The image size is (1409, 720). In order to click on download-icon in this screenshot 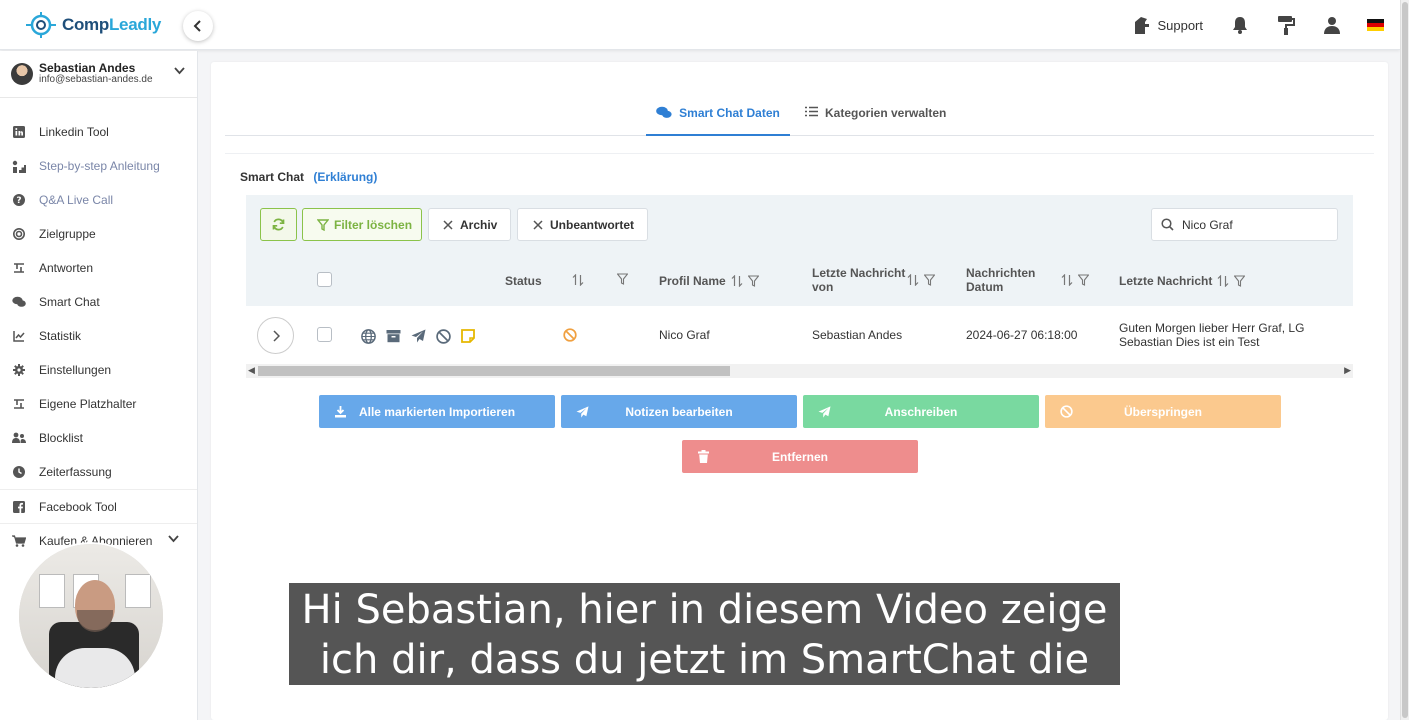, I will do `click(340, 412)`.